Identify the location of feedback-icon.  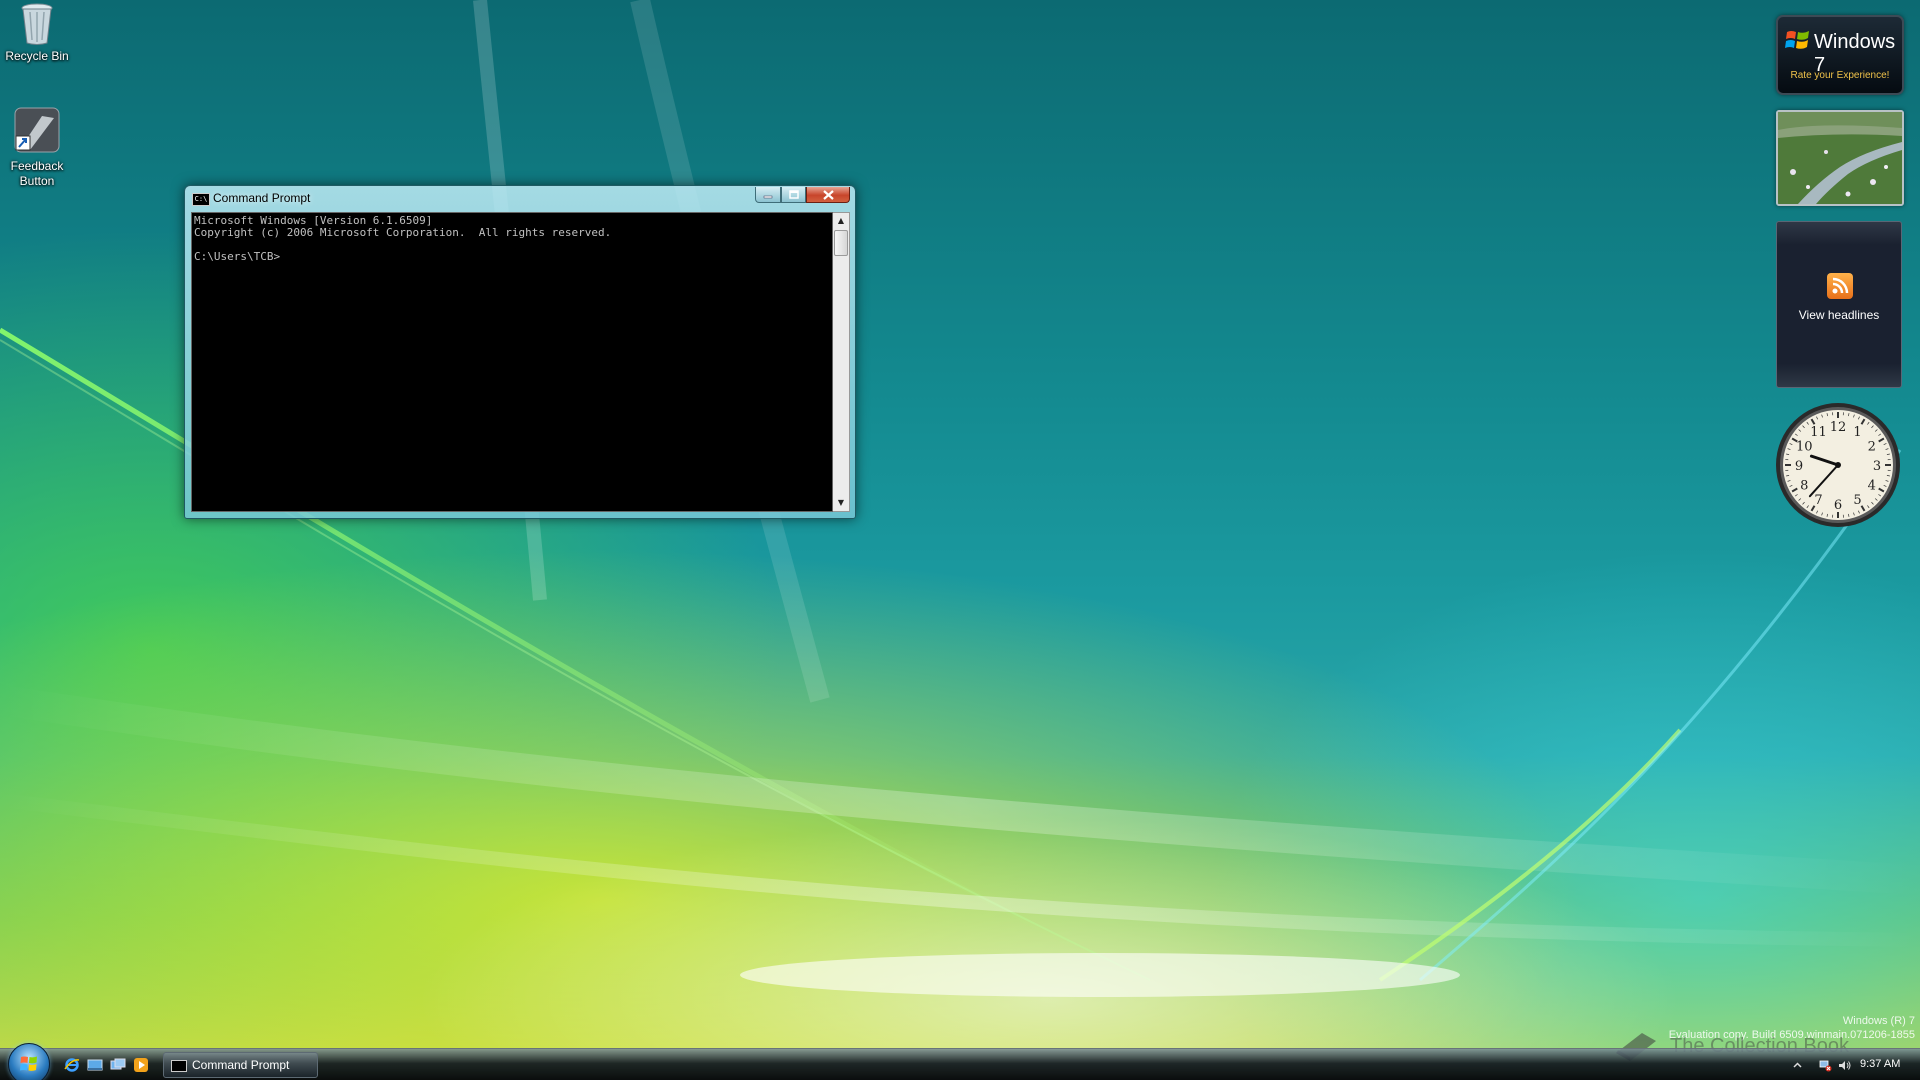
(37, 130).